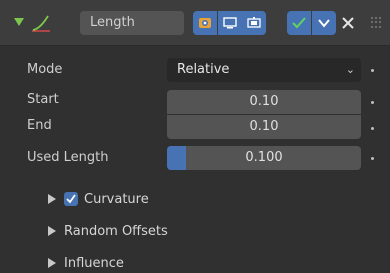 Image resolution: width=390 pixels, height=273 pixels. I want to click on used-length-slider: 0.100, so click(264, 158).